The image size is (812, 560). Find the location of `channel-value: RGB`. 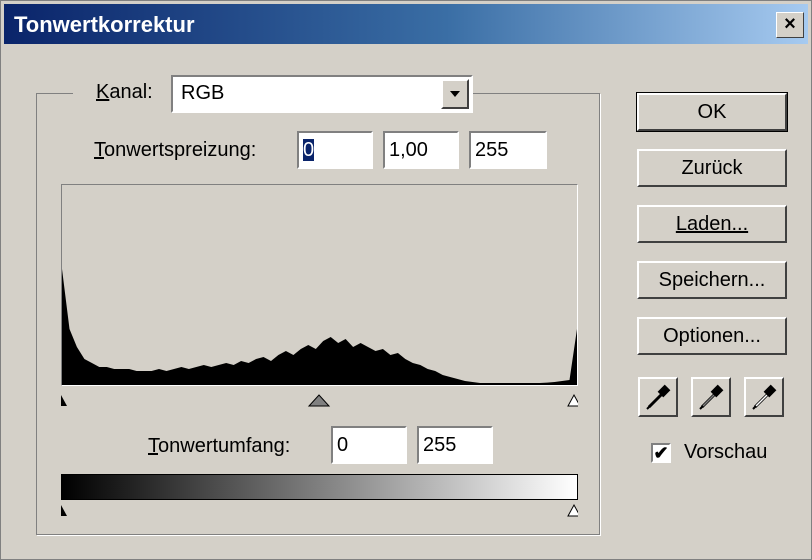

channel-value: RGB is located at coordinates (203, 93).